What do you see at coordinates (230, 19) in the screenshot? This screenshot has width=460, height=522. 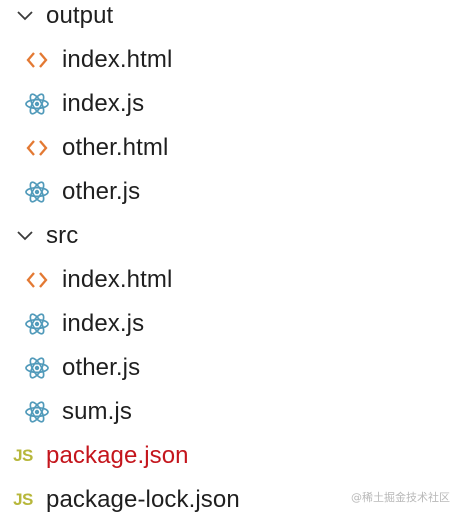 I see `folder-output: output` at bounding box center [230, 19].